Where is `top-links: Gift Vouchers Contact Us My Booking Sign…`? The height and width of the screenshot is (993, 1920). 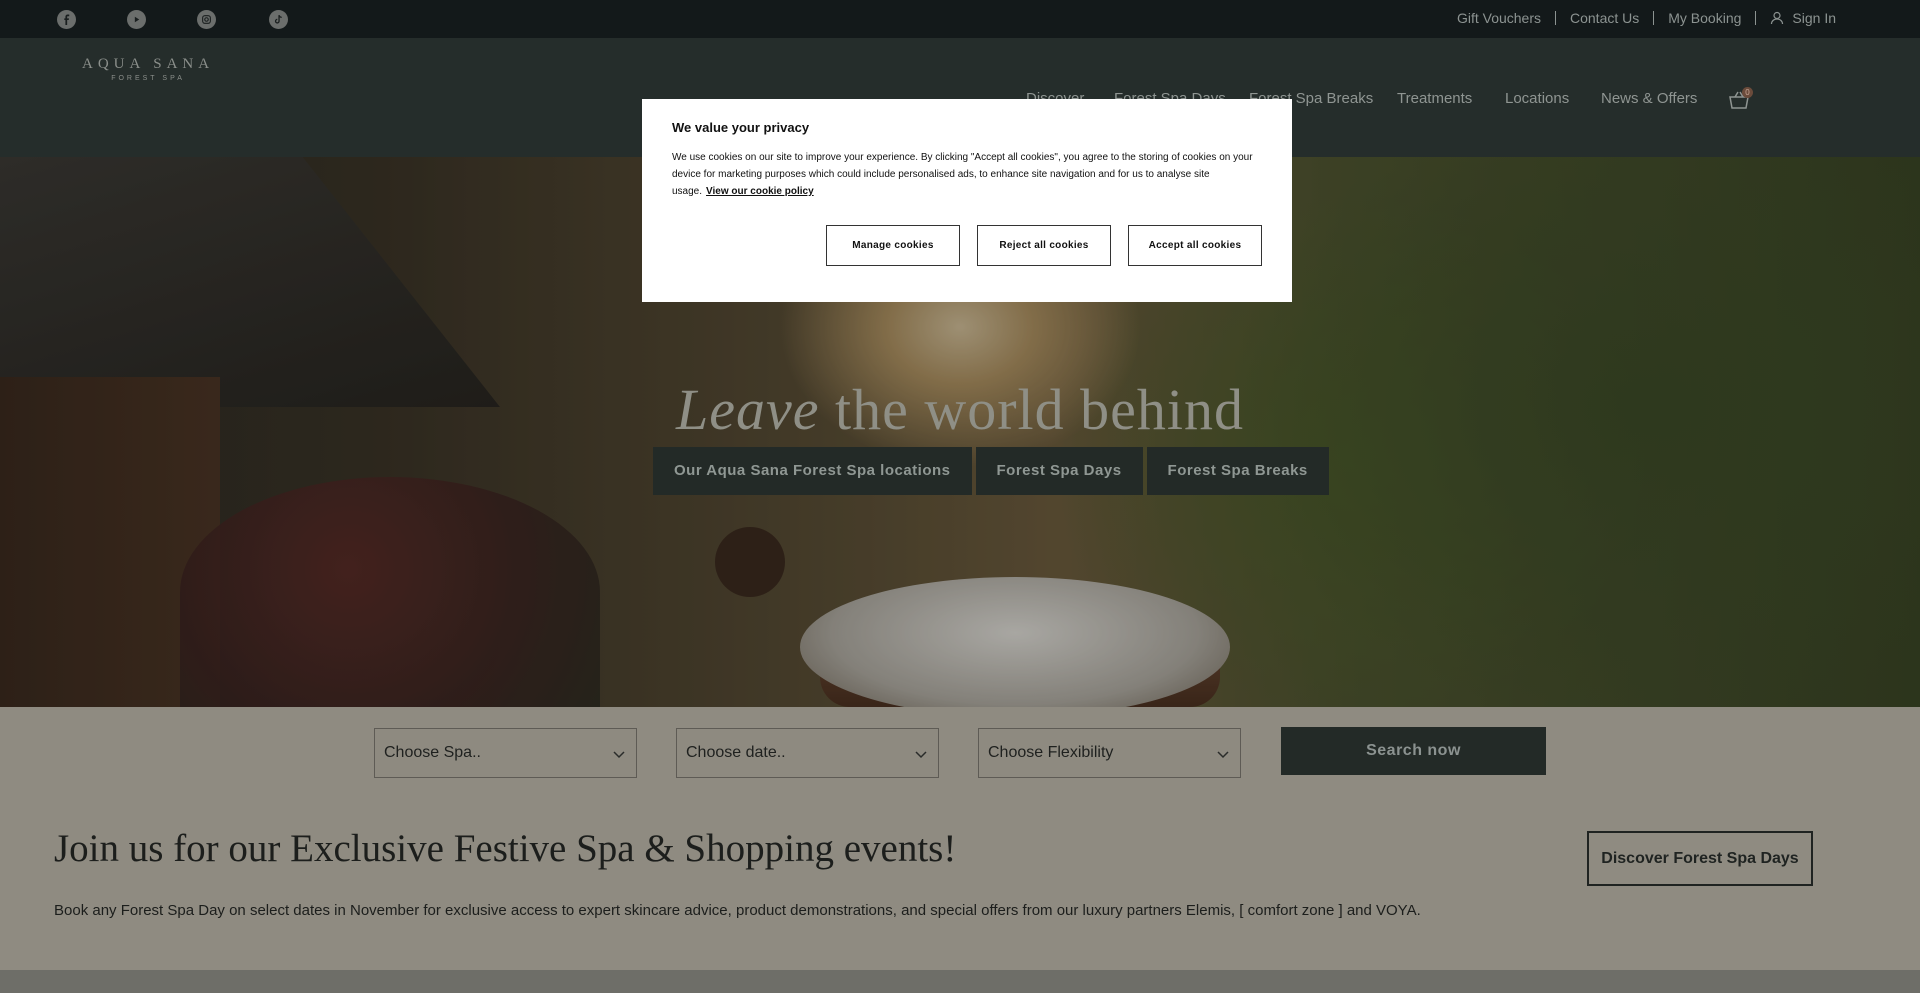 top-links: Gift Vouchers Contact Us My Booking Sign… is located at coordinates (1639, 18).